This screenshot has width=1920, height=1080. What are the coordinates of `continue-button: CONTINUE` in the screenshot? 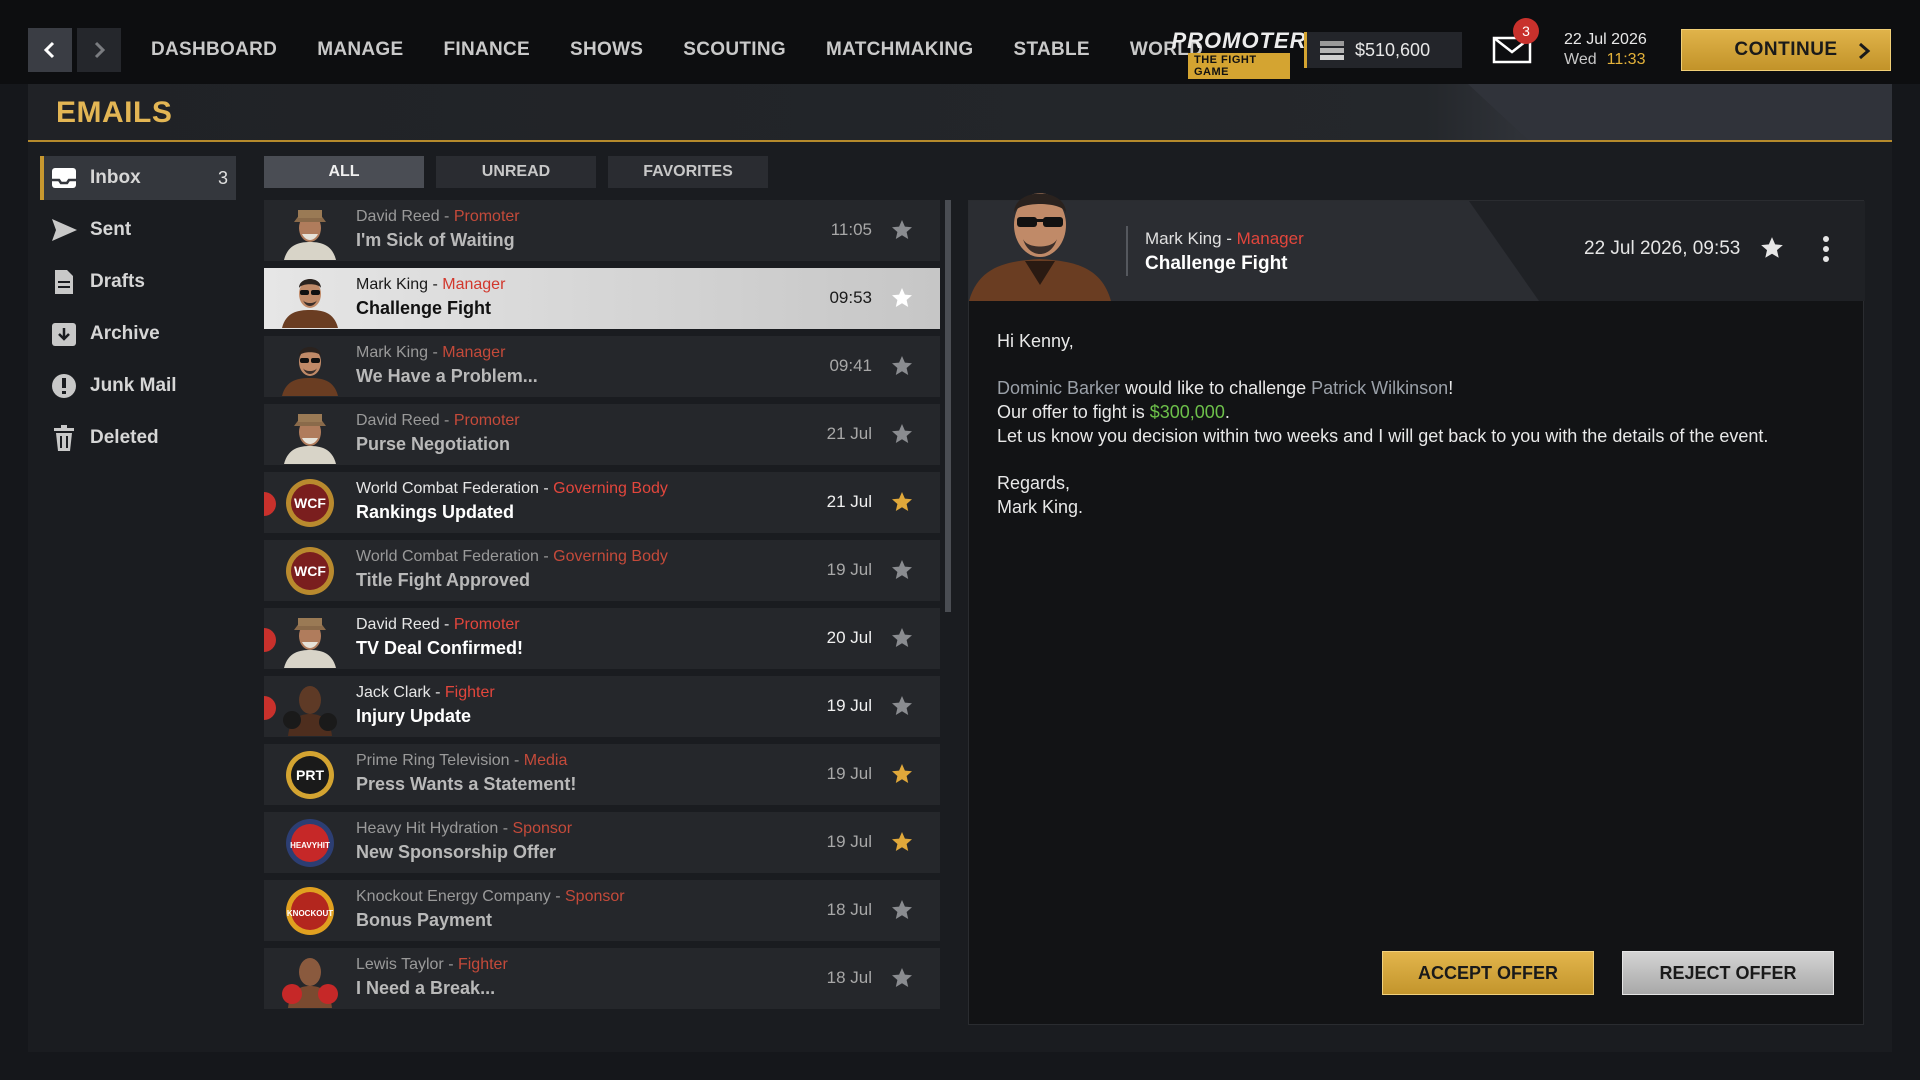 It's located at (1786, 50).